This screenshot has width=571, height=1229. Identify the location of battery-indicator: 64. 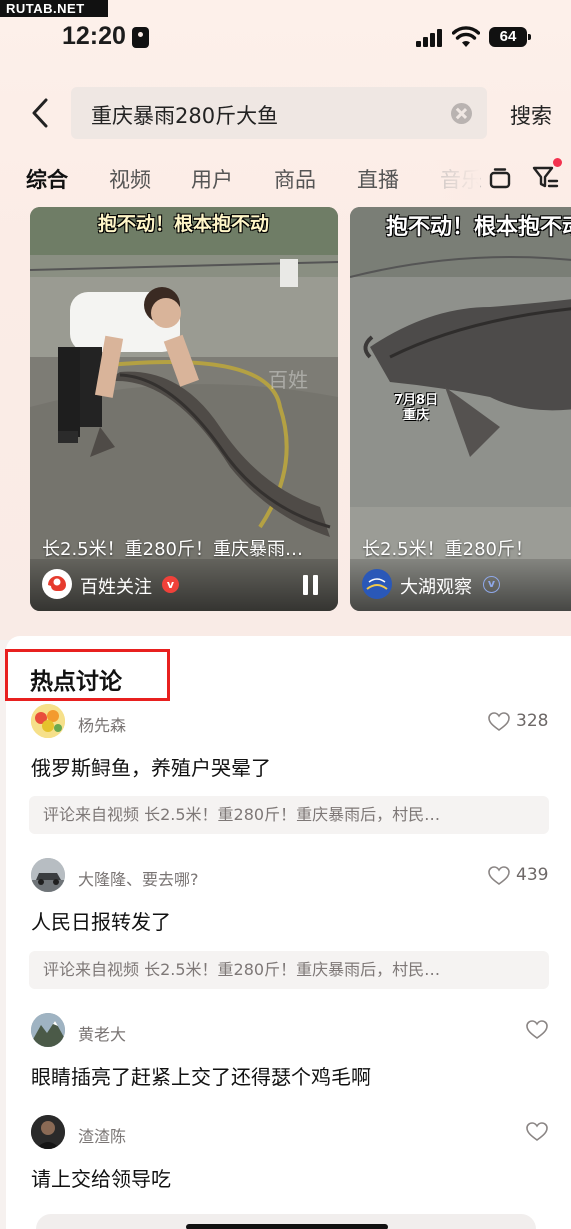
(510, 37).